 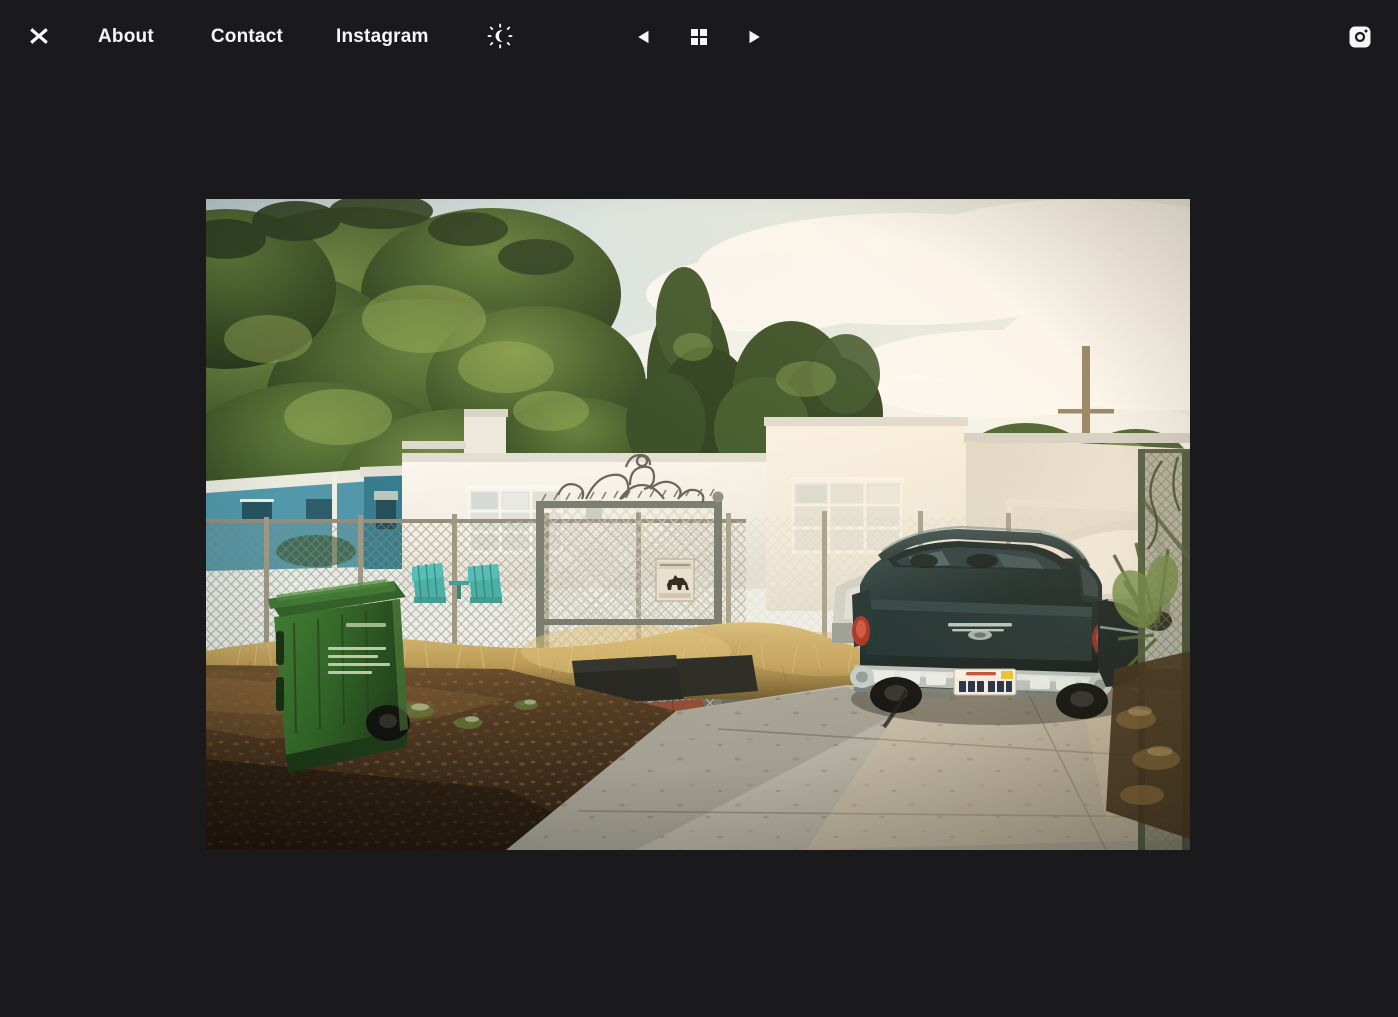 What do you see at coordinates (644, 37) in the screenshot?
I see `triangle-left-icon` at bounding box center [644, 37].